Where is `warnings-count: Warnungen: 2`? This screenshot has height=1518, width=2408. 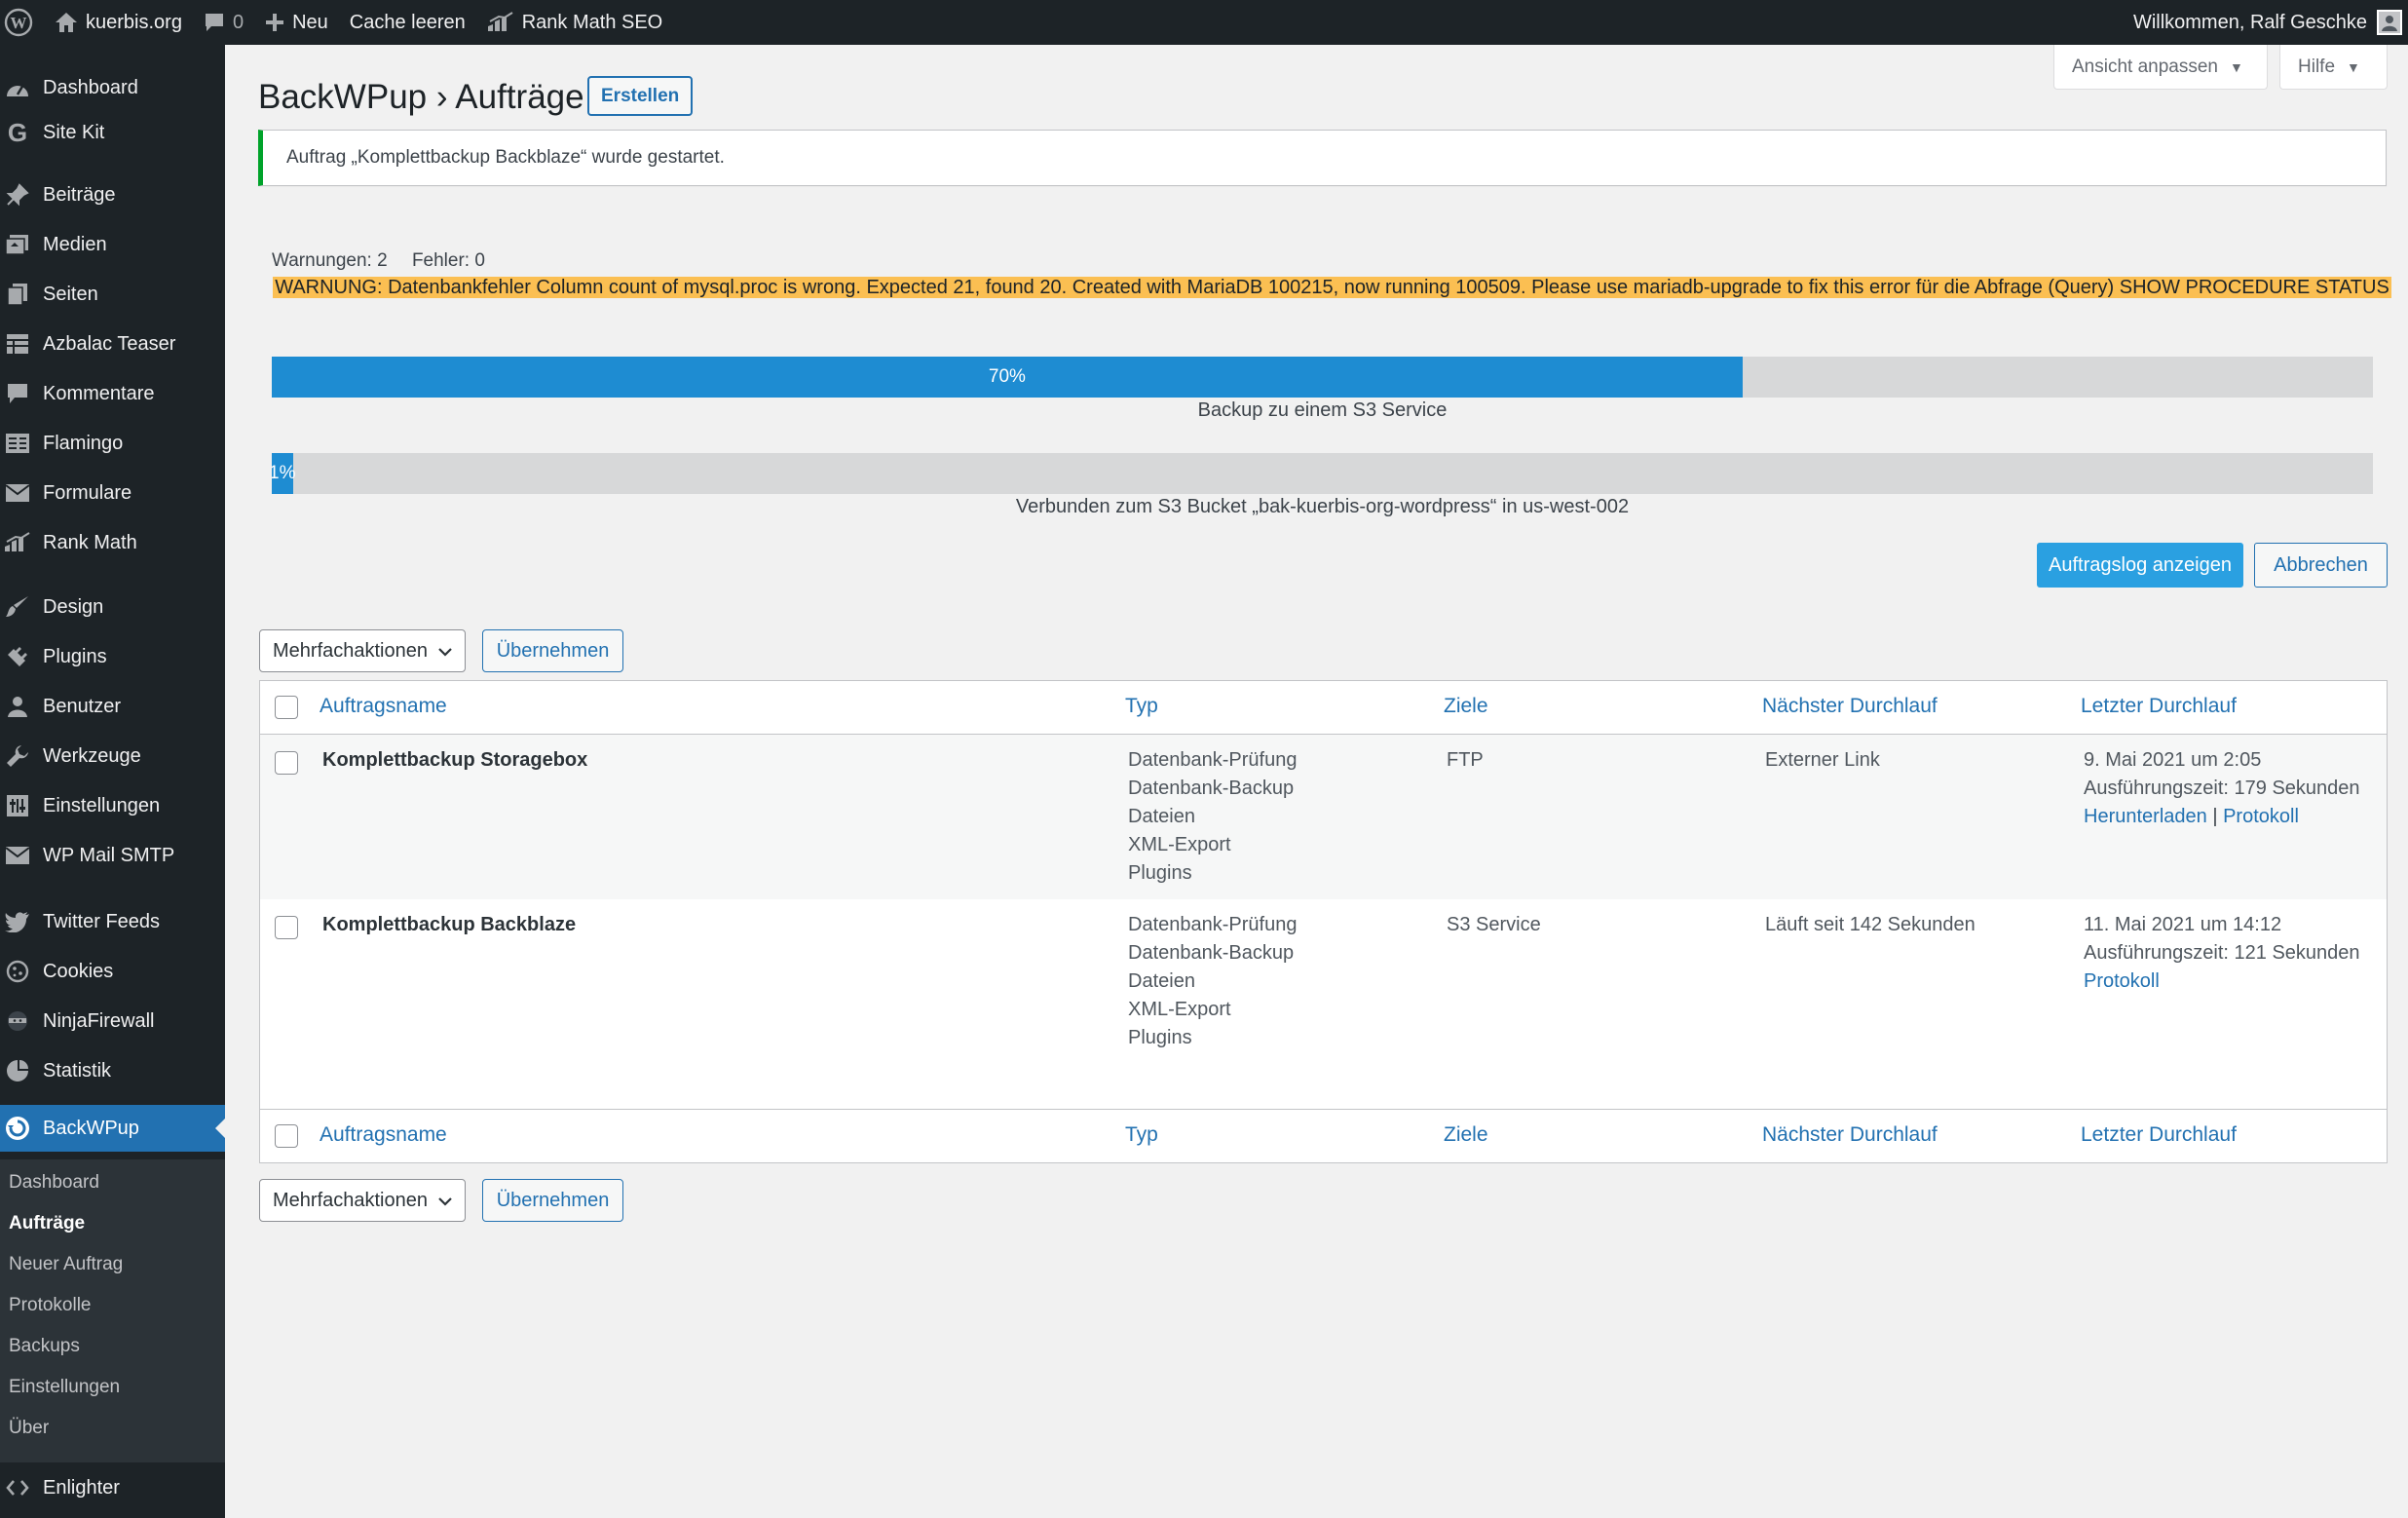
warnings-count: Warnungen: 2 is located at coordinates (330, 260).